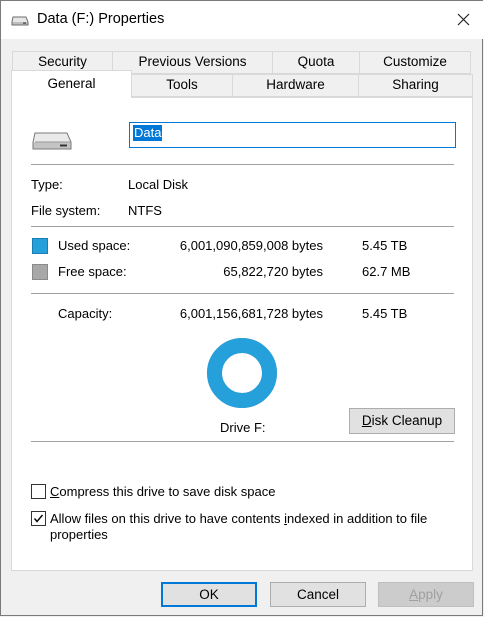 The width and height of the screenshot is (484, 617). I want to click on close-icon, so click(463, 19).